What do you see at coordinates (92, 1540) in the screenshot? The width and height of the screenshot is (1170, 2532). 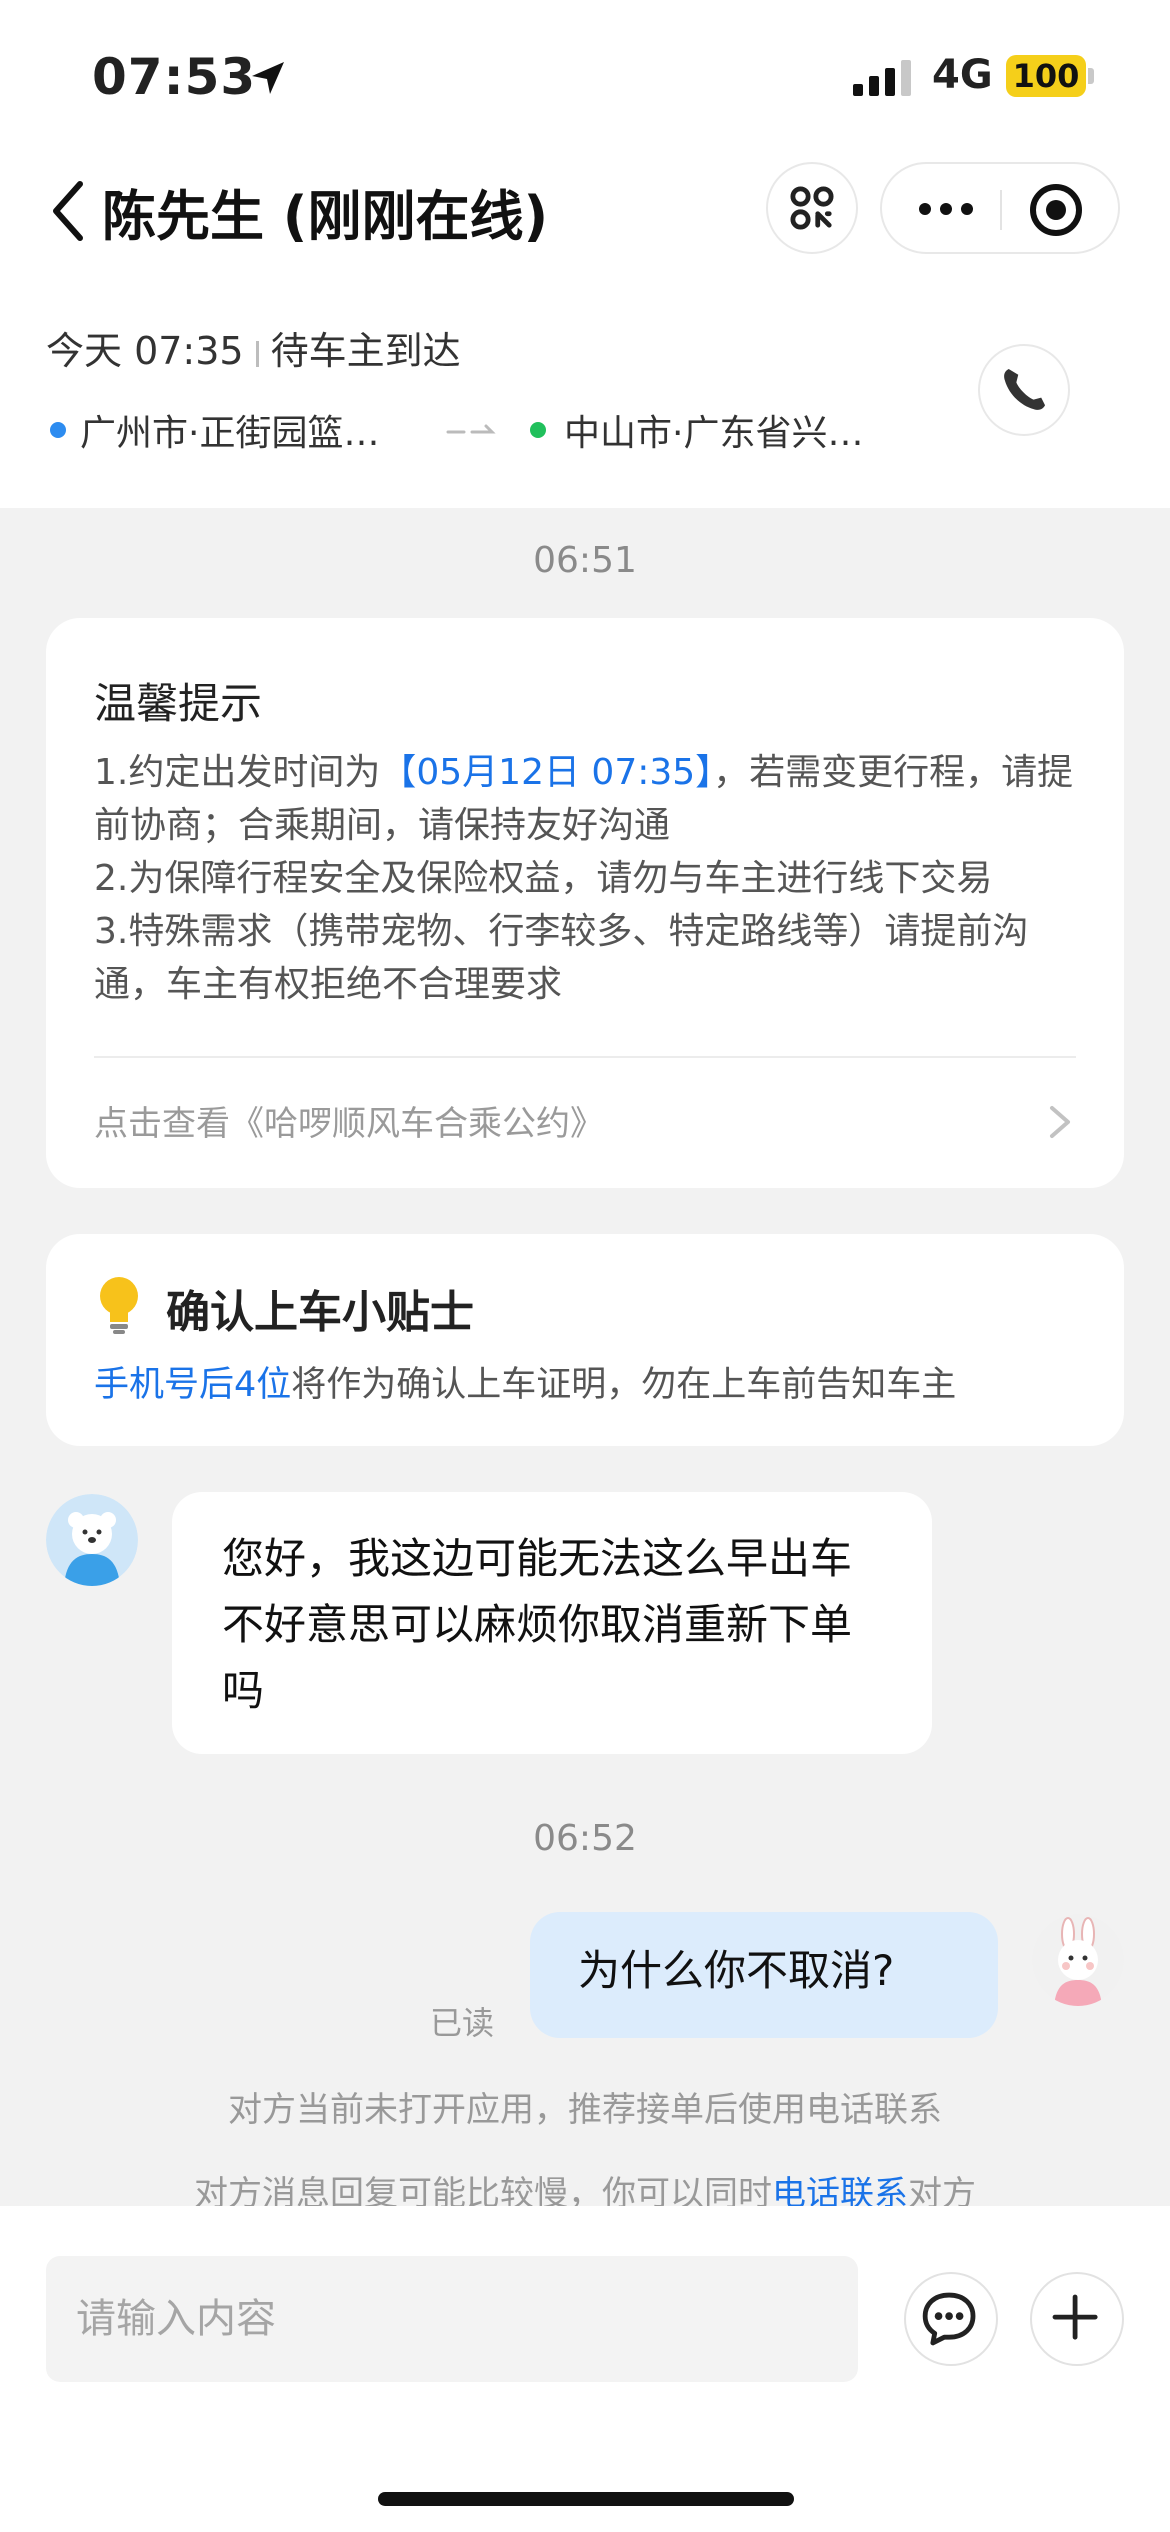 I see `driver-avatar` at bounding box center [92, 1540].